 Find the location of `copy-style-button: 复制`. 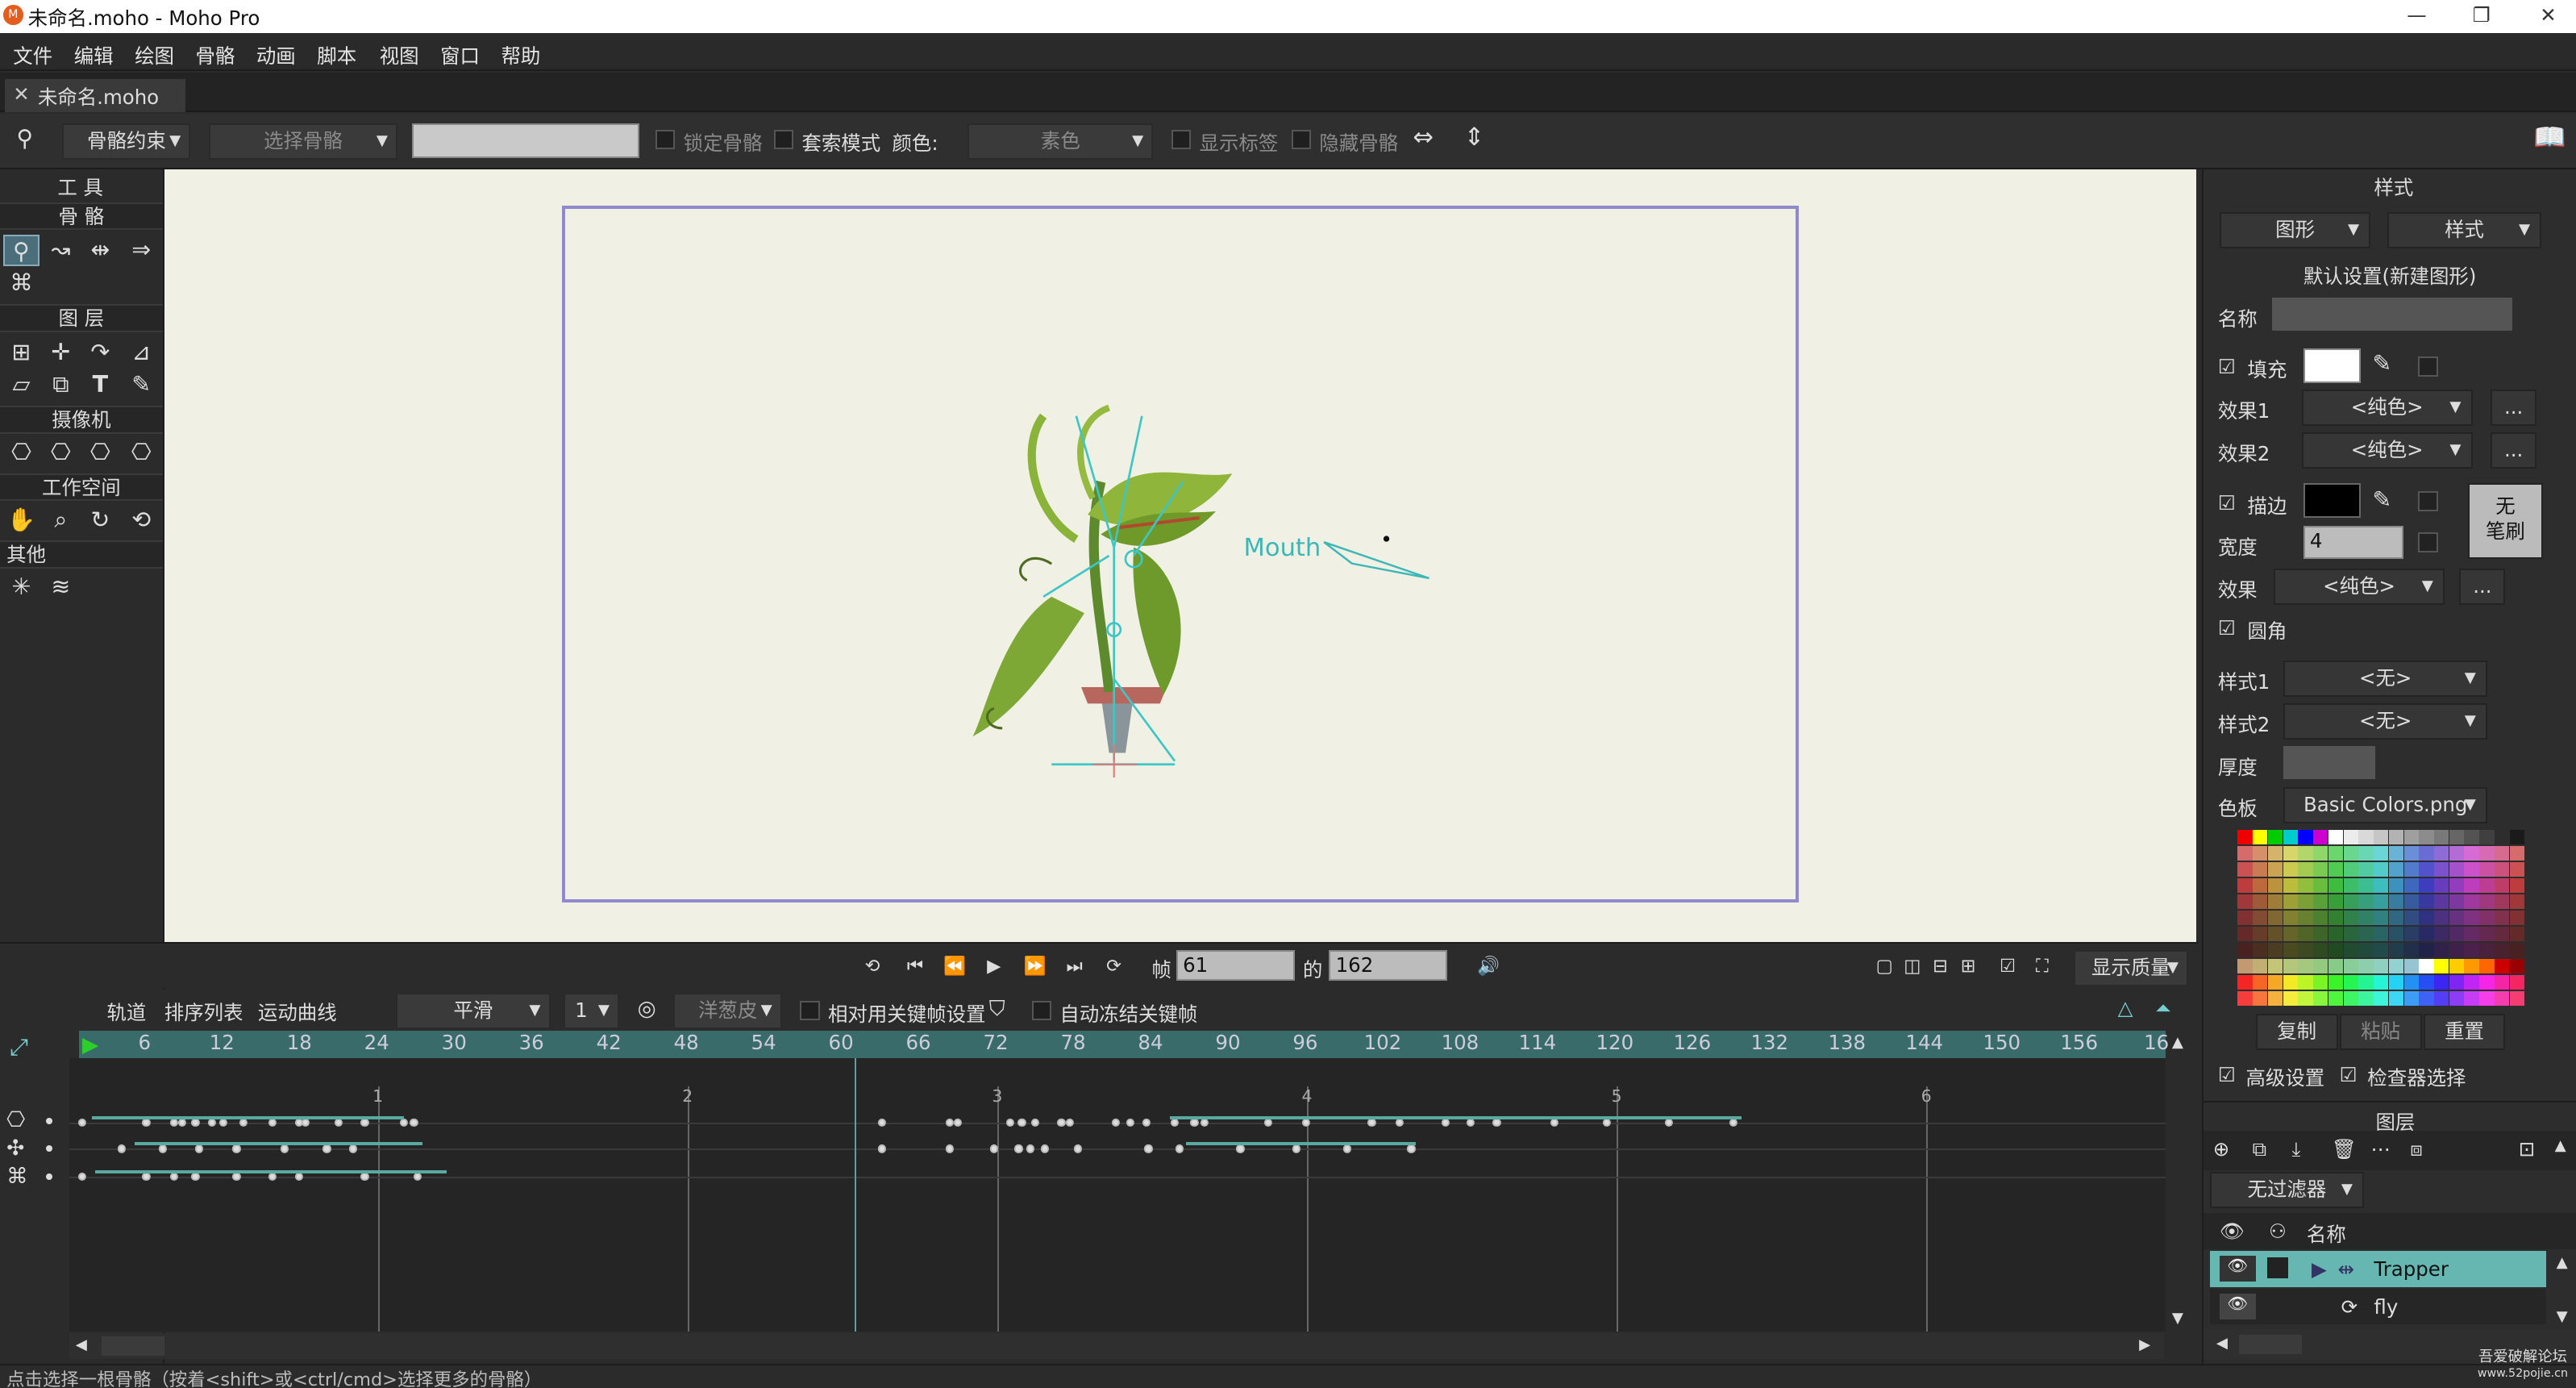

copy-style-button: 复制 is located at coordinates (2297, 1032).